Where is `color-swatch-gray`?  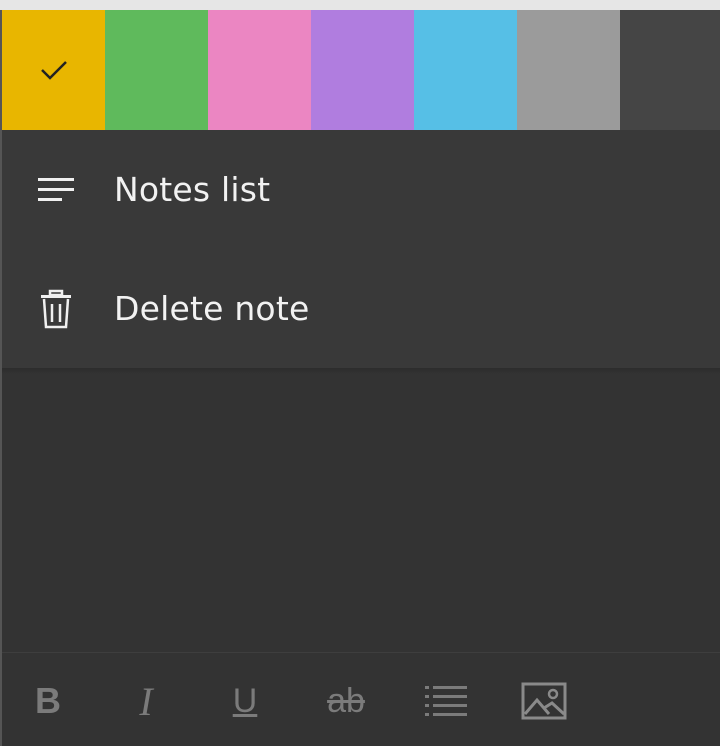
color-swatch-gray is located at coordinates (568, 70).